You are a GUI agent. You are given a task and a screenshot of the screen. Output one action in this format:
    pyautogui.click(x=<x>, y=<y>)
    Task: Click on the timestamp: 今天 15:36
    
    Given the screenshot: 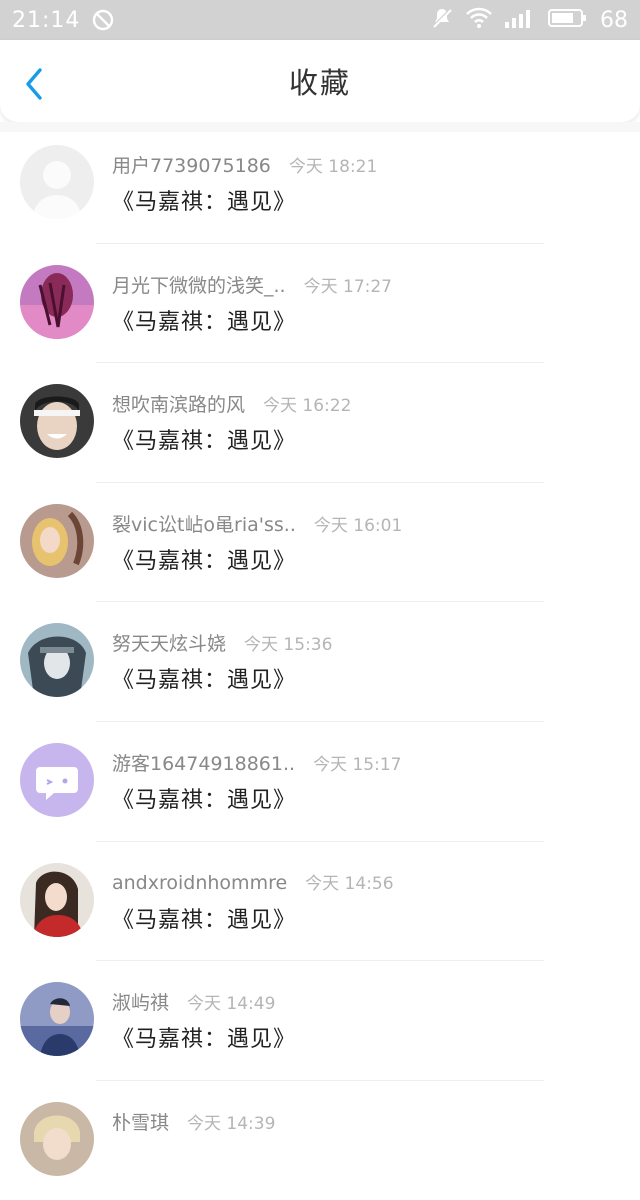 What is the action you would take?
    pyautogui.click(x=288, y=645)
    